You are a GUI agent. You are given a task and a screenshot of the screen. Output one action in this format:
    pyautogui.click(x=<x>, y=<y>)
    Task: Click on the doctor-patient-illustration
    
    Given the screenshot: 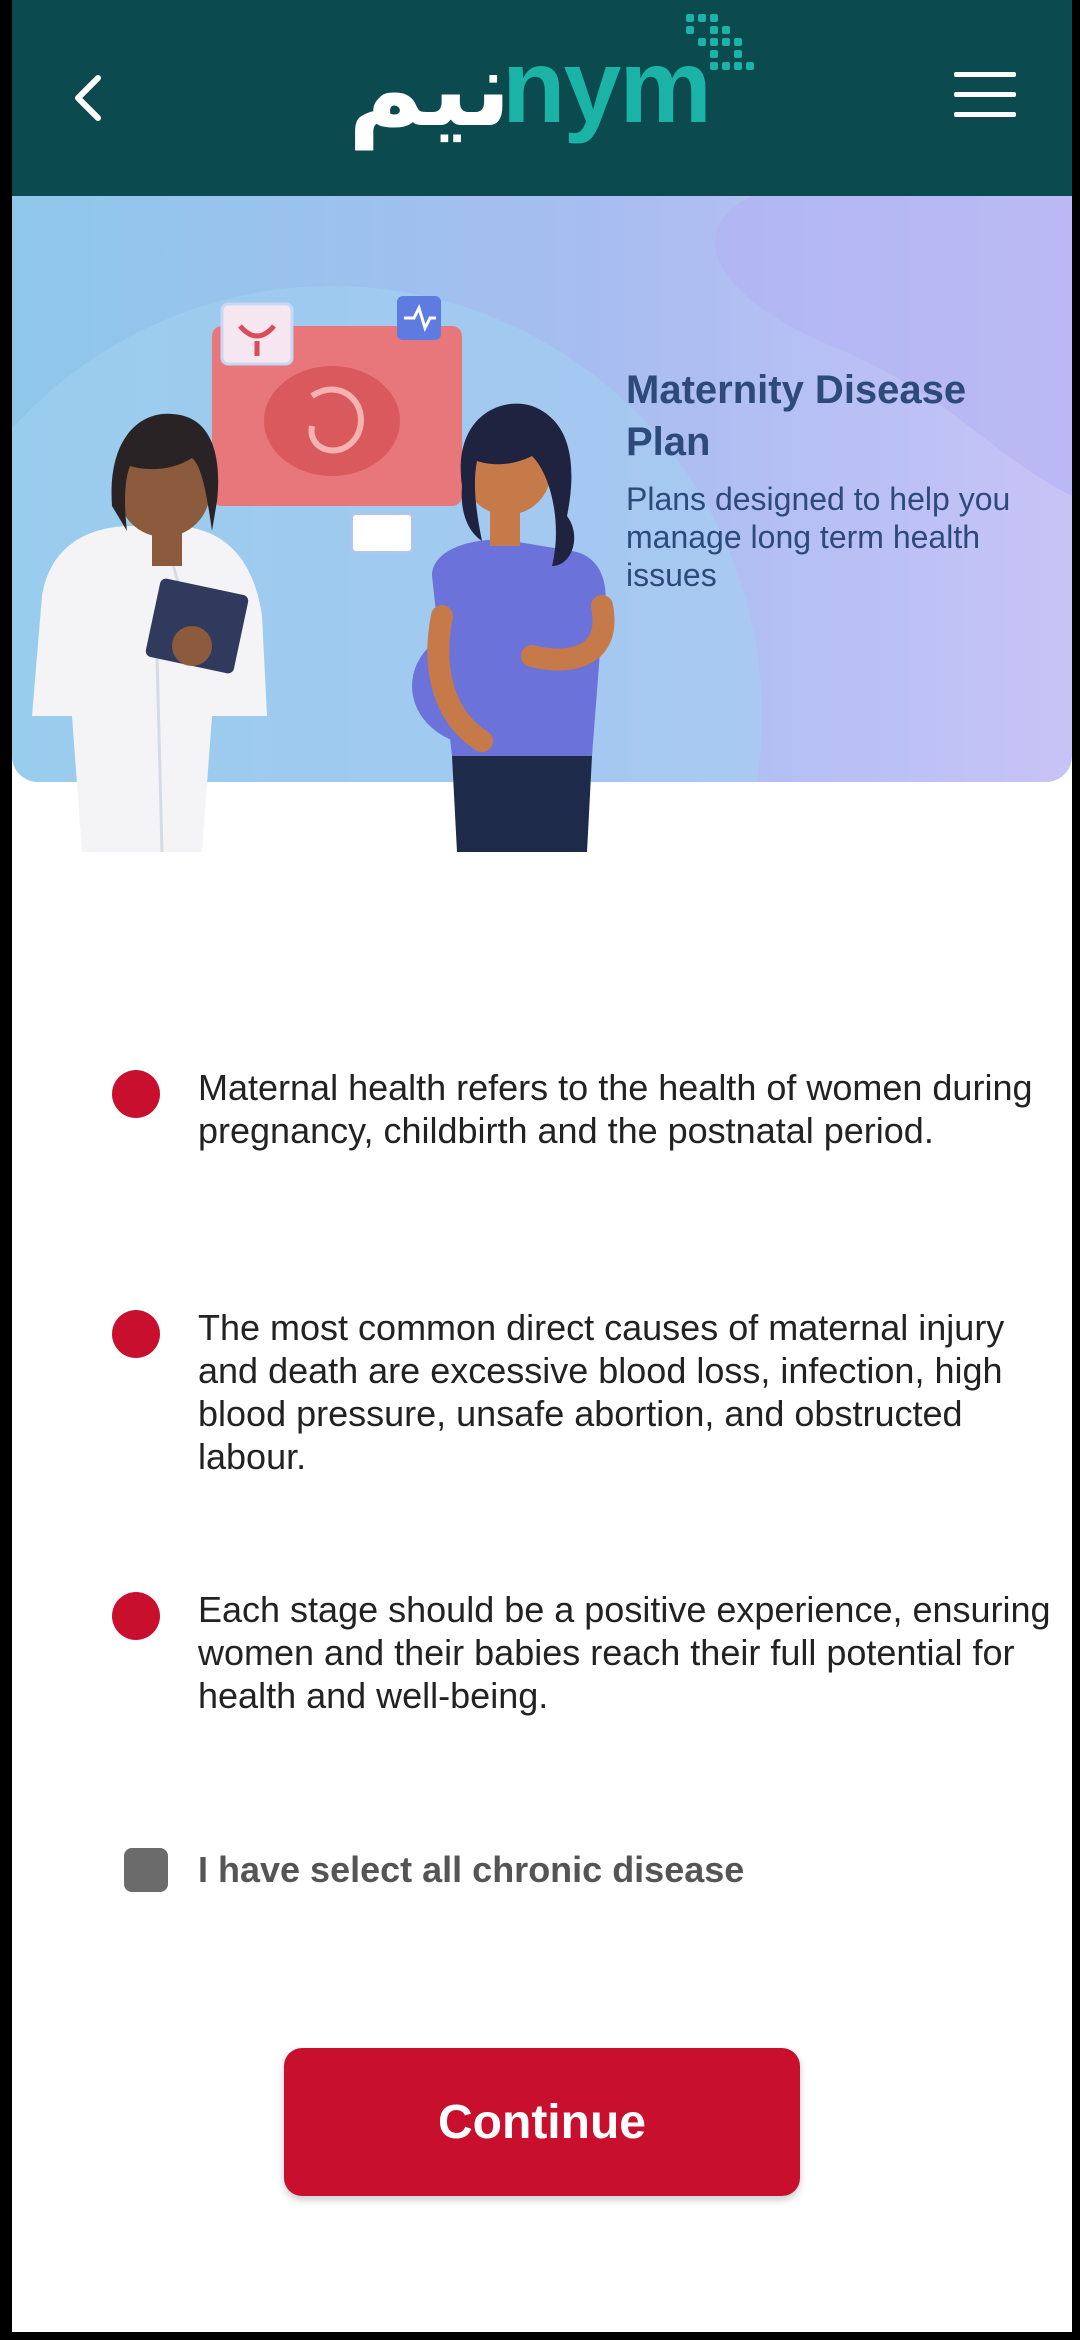 What is the action you would take?
    pyautogui.click(x=323, y=574)
    